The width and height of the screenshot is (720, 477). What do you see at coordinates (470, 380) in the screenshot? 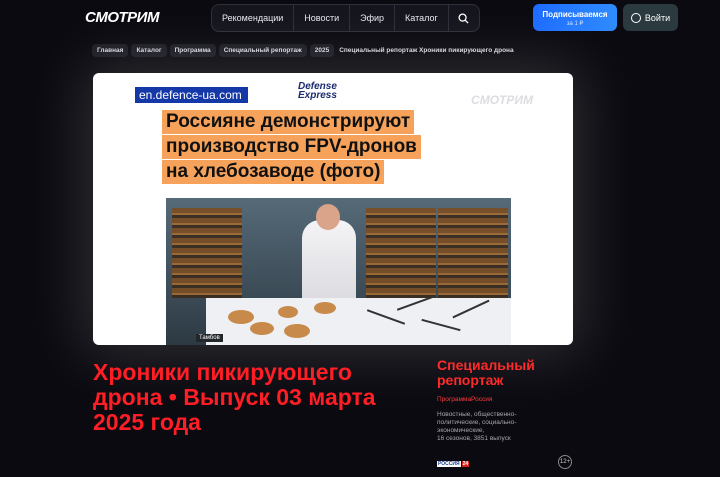
I see `show-title-line2: репортаж` at bounding box center [470, 380].